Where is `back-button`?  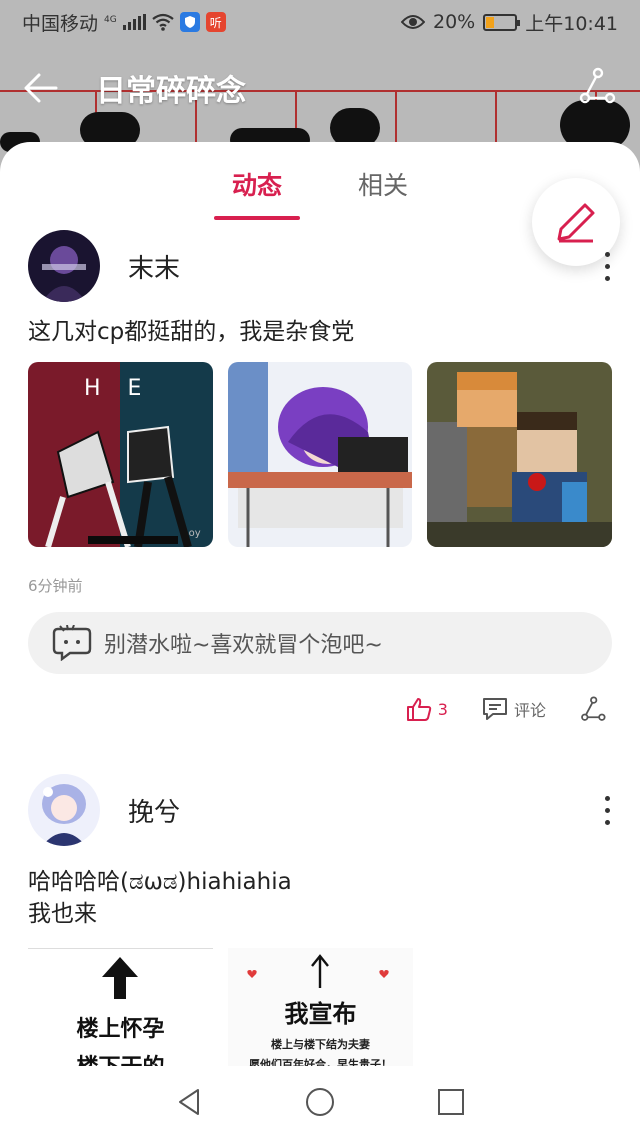
back-button is located at coordinates (50, 88).